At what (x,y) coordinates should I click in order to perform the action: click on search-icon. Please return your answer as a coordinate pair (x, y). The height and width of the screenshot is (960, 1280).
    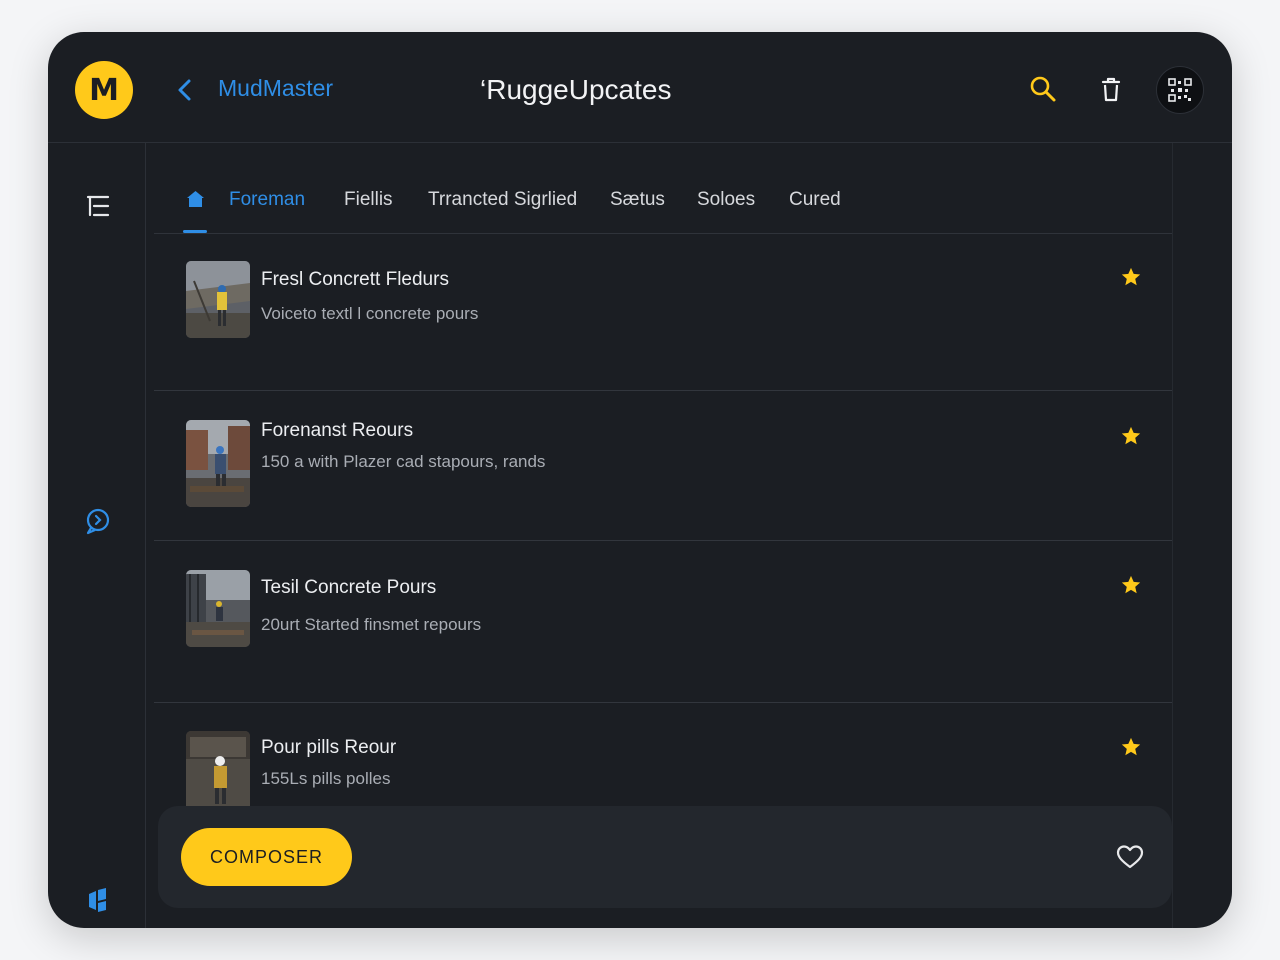
    Looking at the image, I should click on (1043, 89).